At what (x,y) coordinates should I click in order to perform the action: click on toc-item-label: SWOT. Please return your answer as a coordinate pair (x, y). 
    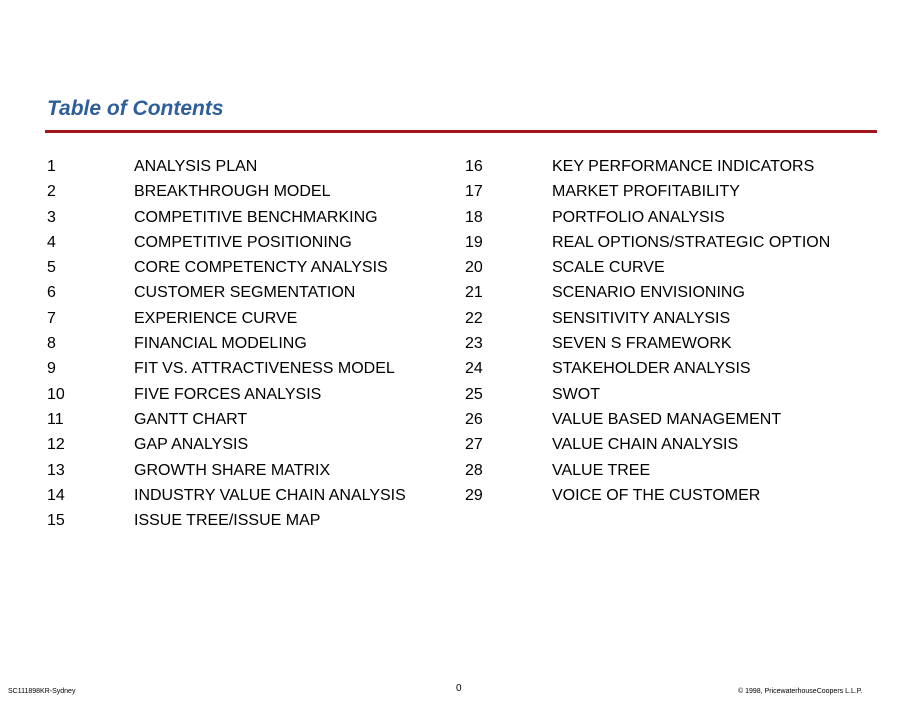
    Looking at the image, I should click on (576, 394).